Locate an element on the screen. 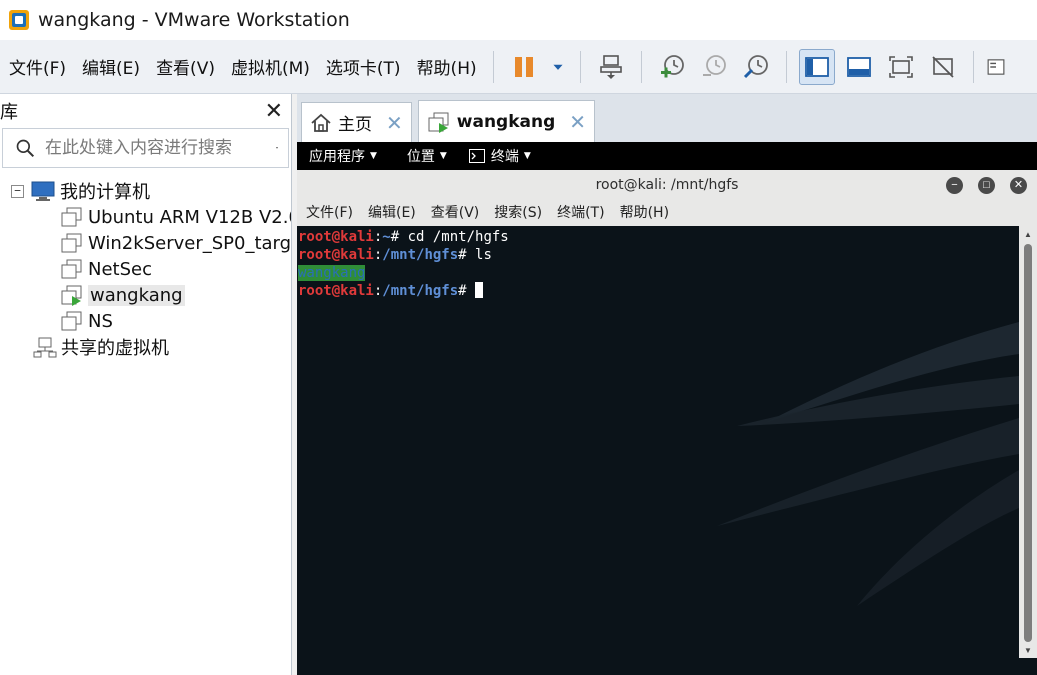 The width and height of the screenshot is (1037, 675). console-view-icon is located at coordinates (996, 66).